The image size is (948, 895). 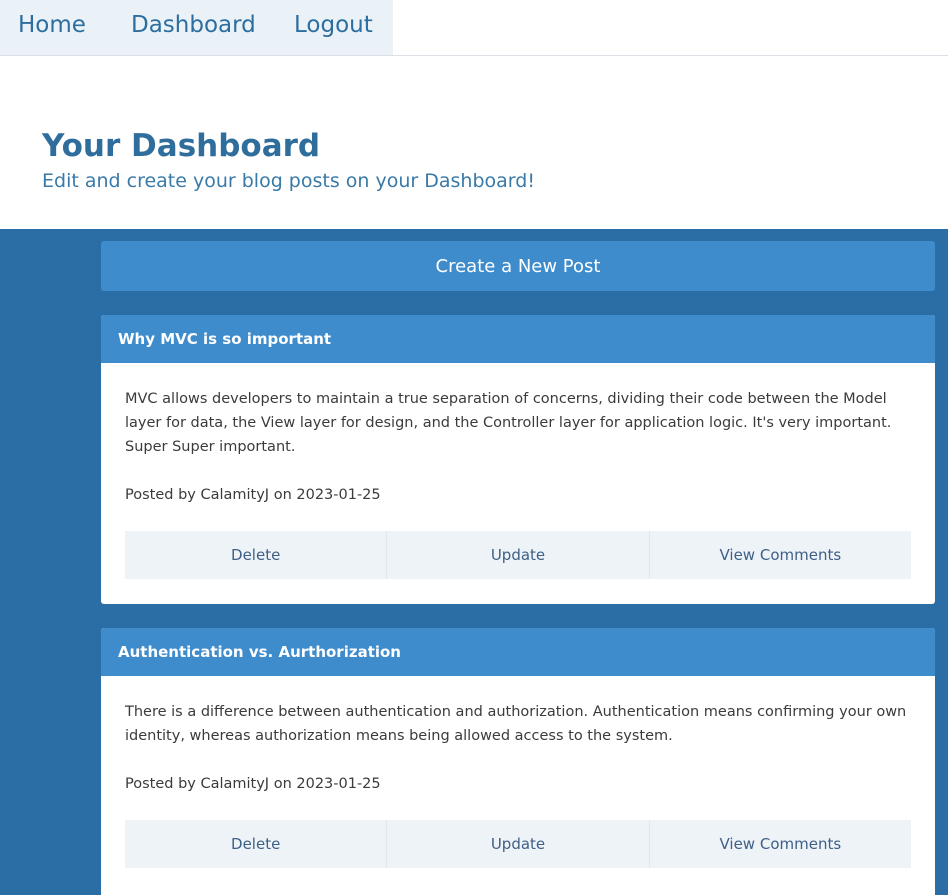 What do you see at coordinates (52, 25) in the screenshot?
I see `nav-home-link: Home` at bounding box center [52, 25].